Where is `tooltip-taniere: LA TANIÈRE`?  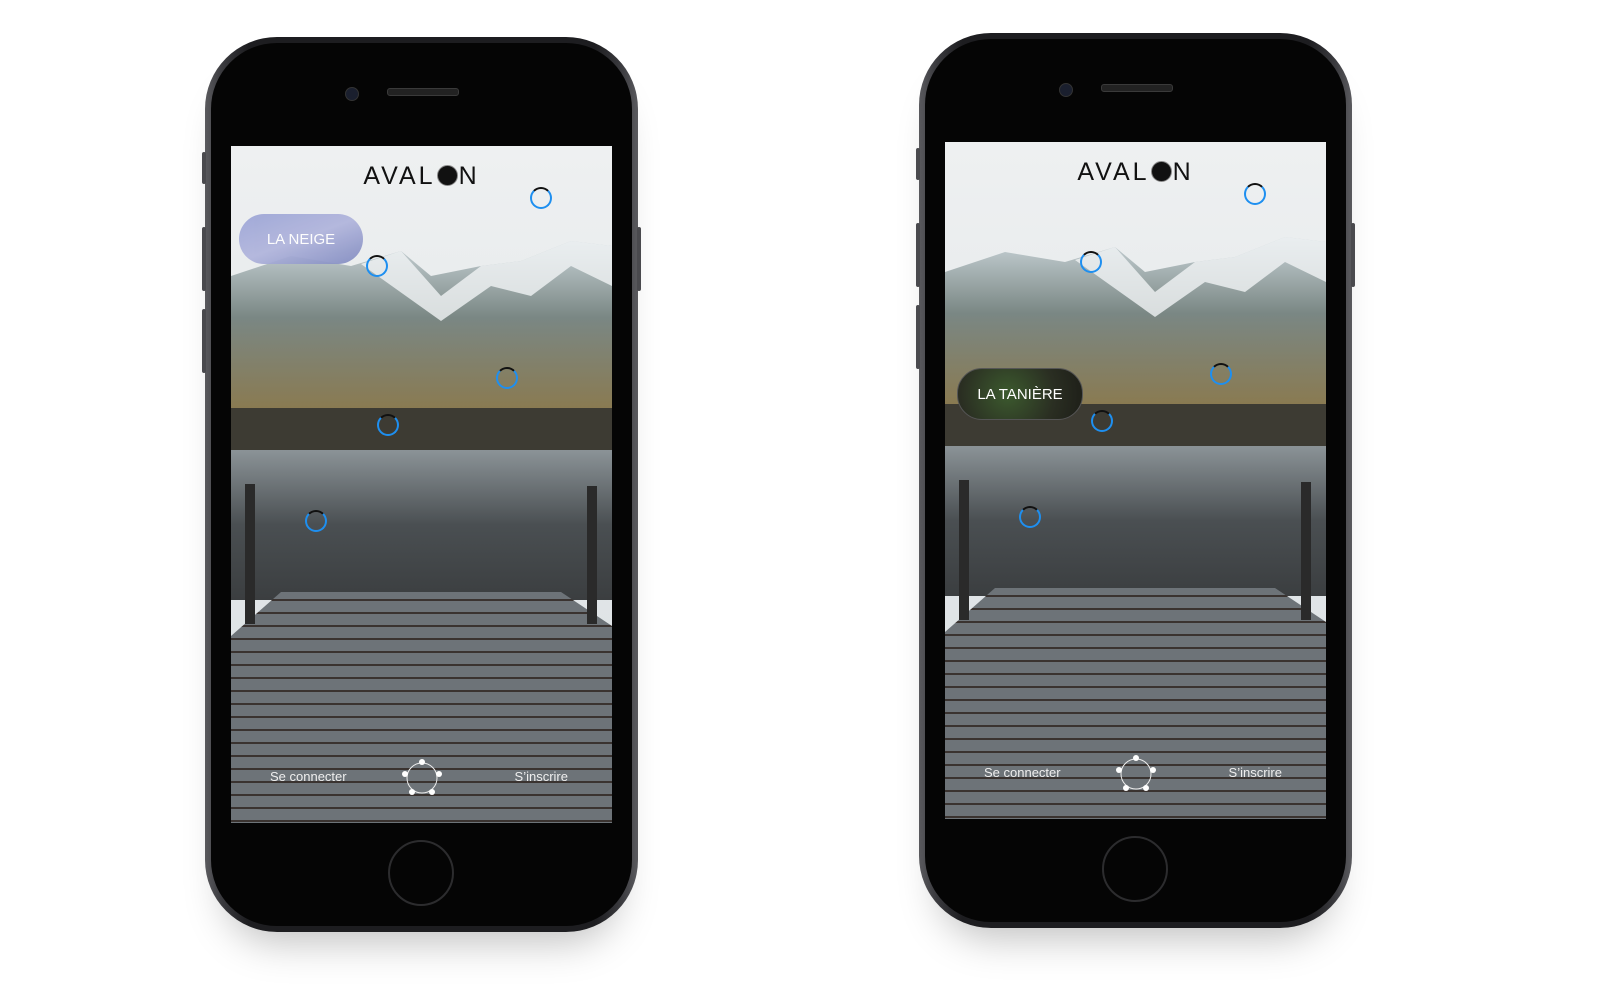 tooltip-taniere: LA TANIÈRE is located at coordinates (1020, 394).